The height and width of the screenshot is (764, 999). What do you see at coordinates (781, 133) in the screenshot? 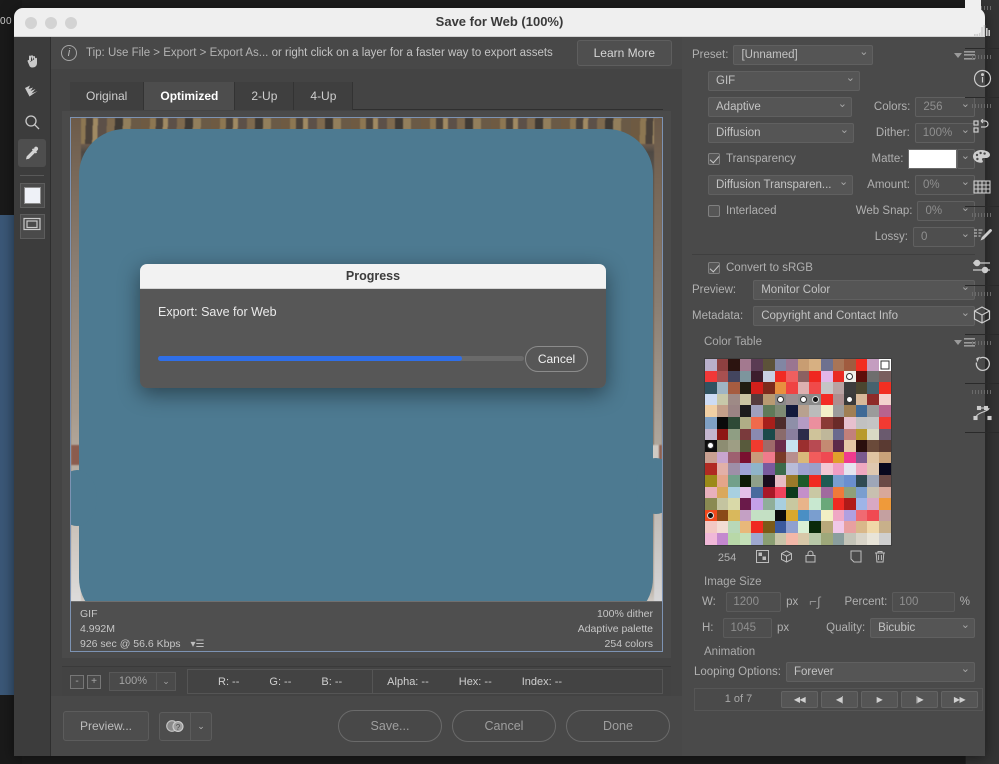
I see `dither-algorithm-select: Diffusion` at bounding box center [781, 133].